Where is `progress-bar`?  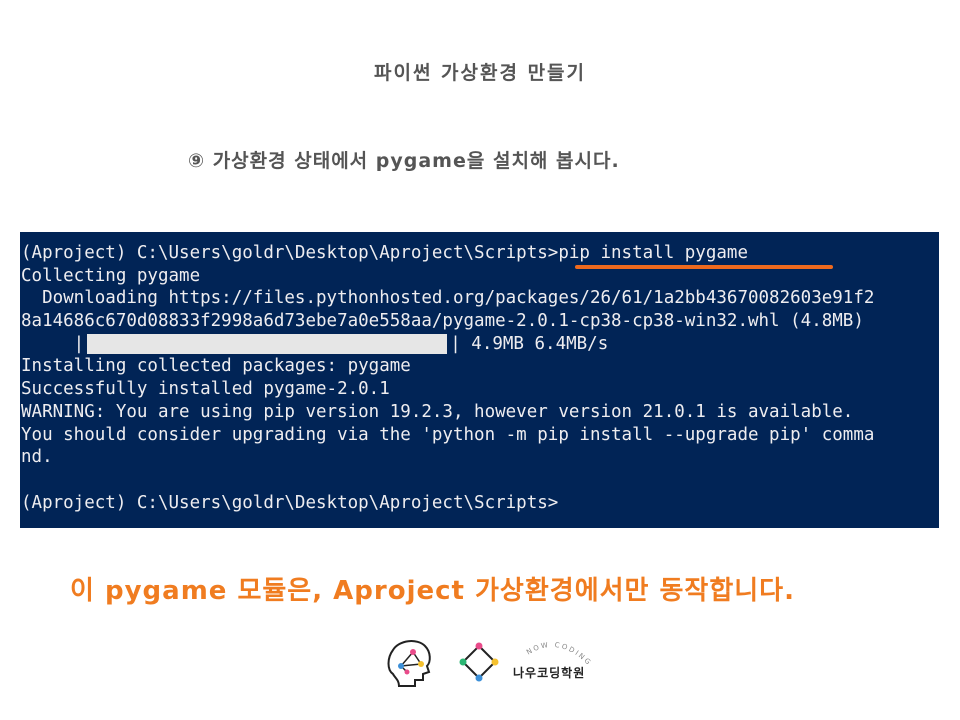 progress-bar is located at coordinates (267, 344).